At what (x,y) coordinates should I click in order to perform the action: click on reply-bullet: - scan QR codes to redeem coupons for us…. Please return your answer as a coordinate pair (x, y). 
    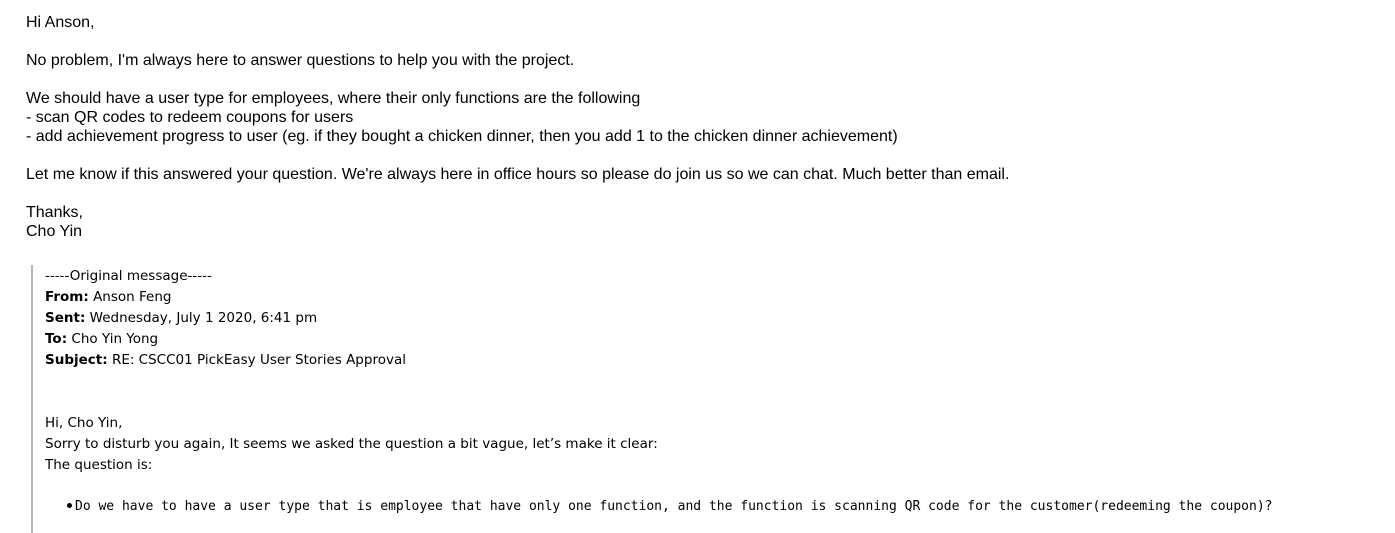
    Looking at the image, I should click on (190, 117).